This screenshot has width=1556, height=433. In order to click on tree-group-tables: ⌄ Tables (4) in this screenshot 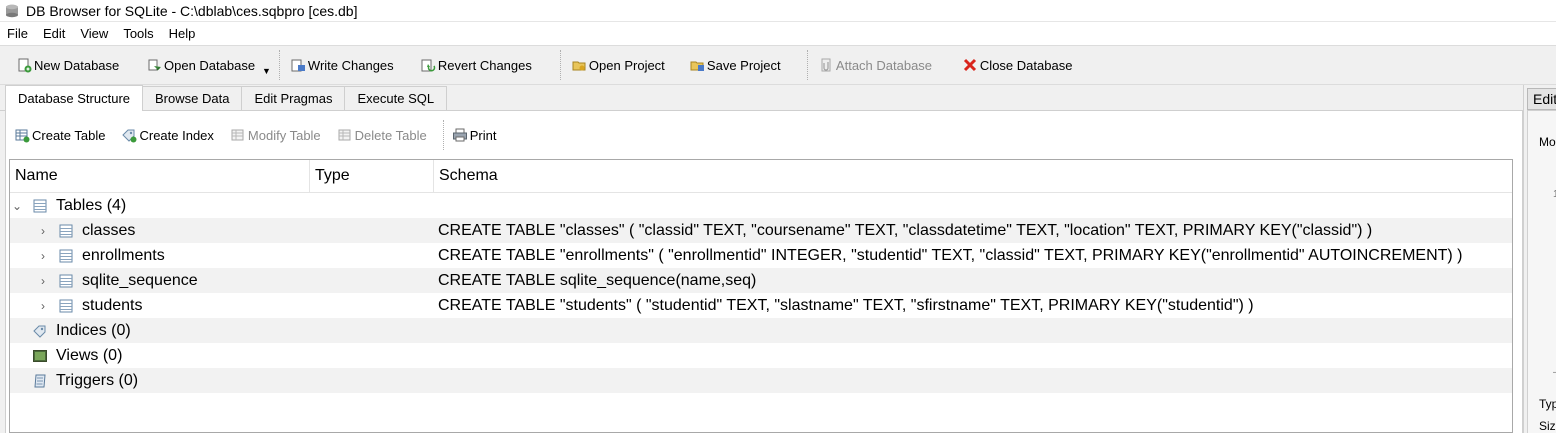, I will do `click(761, 205)`.